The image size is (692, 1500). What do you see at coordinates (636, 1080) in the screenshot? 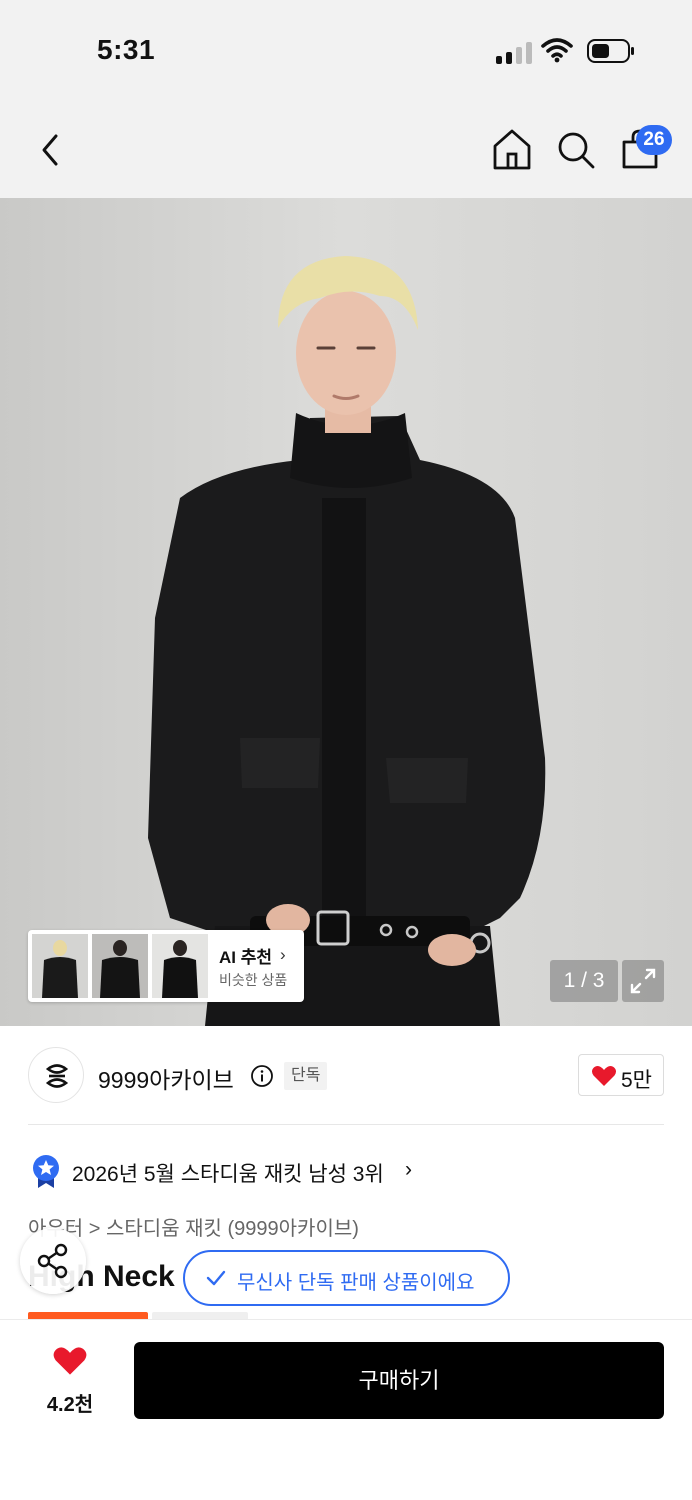
I see `brand-like-count: 5만` at bounding box center [636, 1080].